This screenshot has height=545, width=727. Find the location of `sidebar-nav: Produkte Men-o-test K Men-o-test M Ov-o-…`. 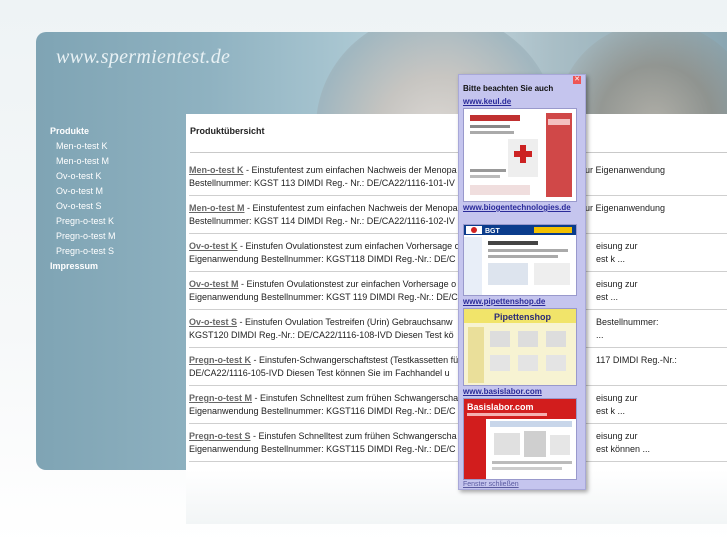

sidebar-nav: Produkte Men-o-test K Men-o-test M Ov-o-… is located at coordinates (110, 199).